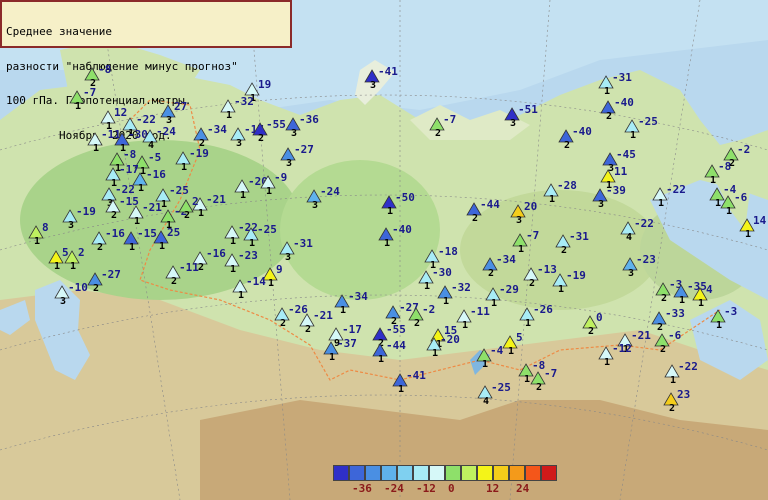 This screenshot has width=768, height=500. I want to click on station-value: -18, so click(448, 251).